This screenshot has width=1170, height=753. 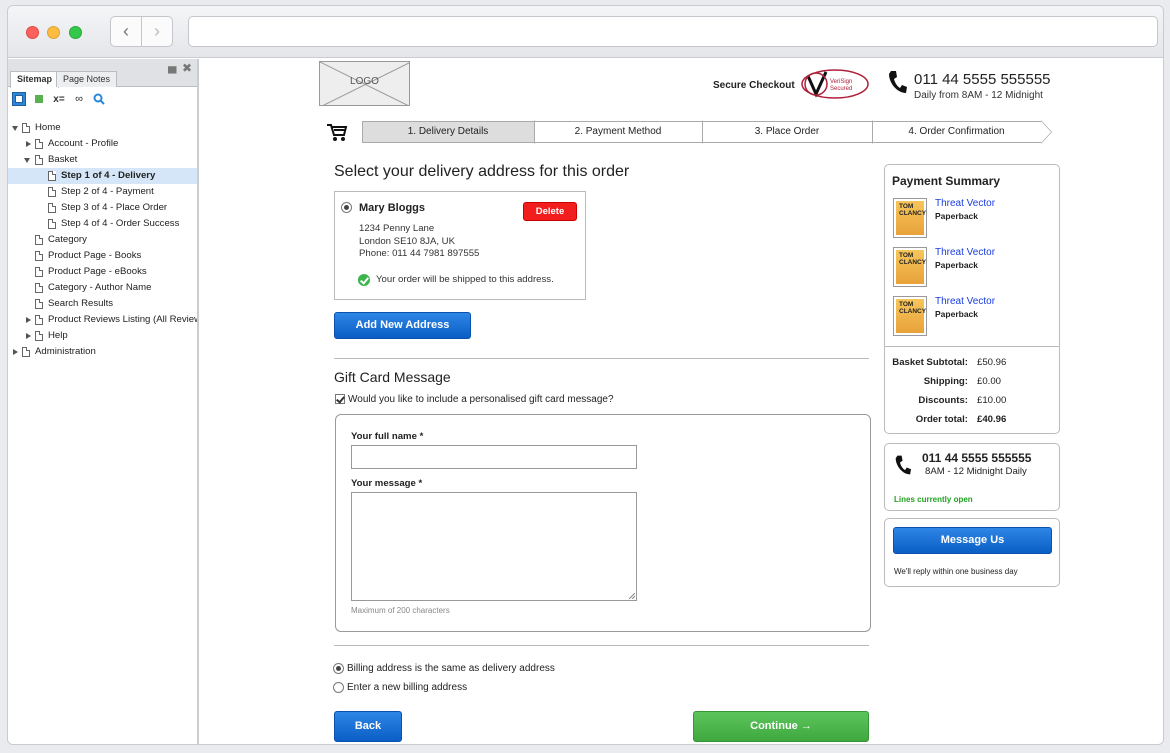 I want to click on tree-item-step3-place-order: Step 3 of 4 - Place Order, so click(x=102, y=208).